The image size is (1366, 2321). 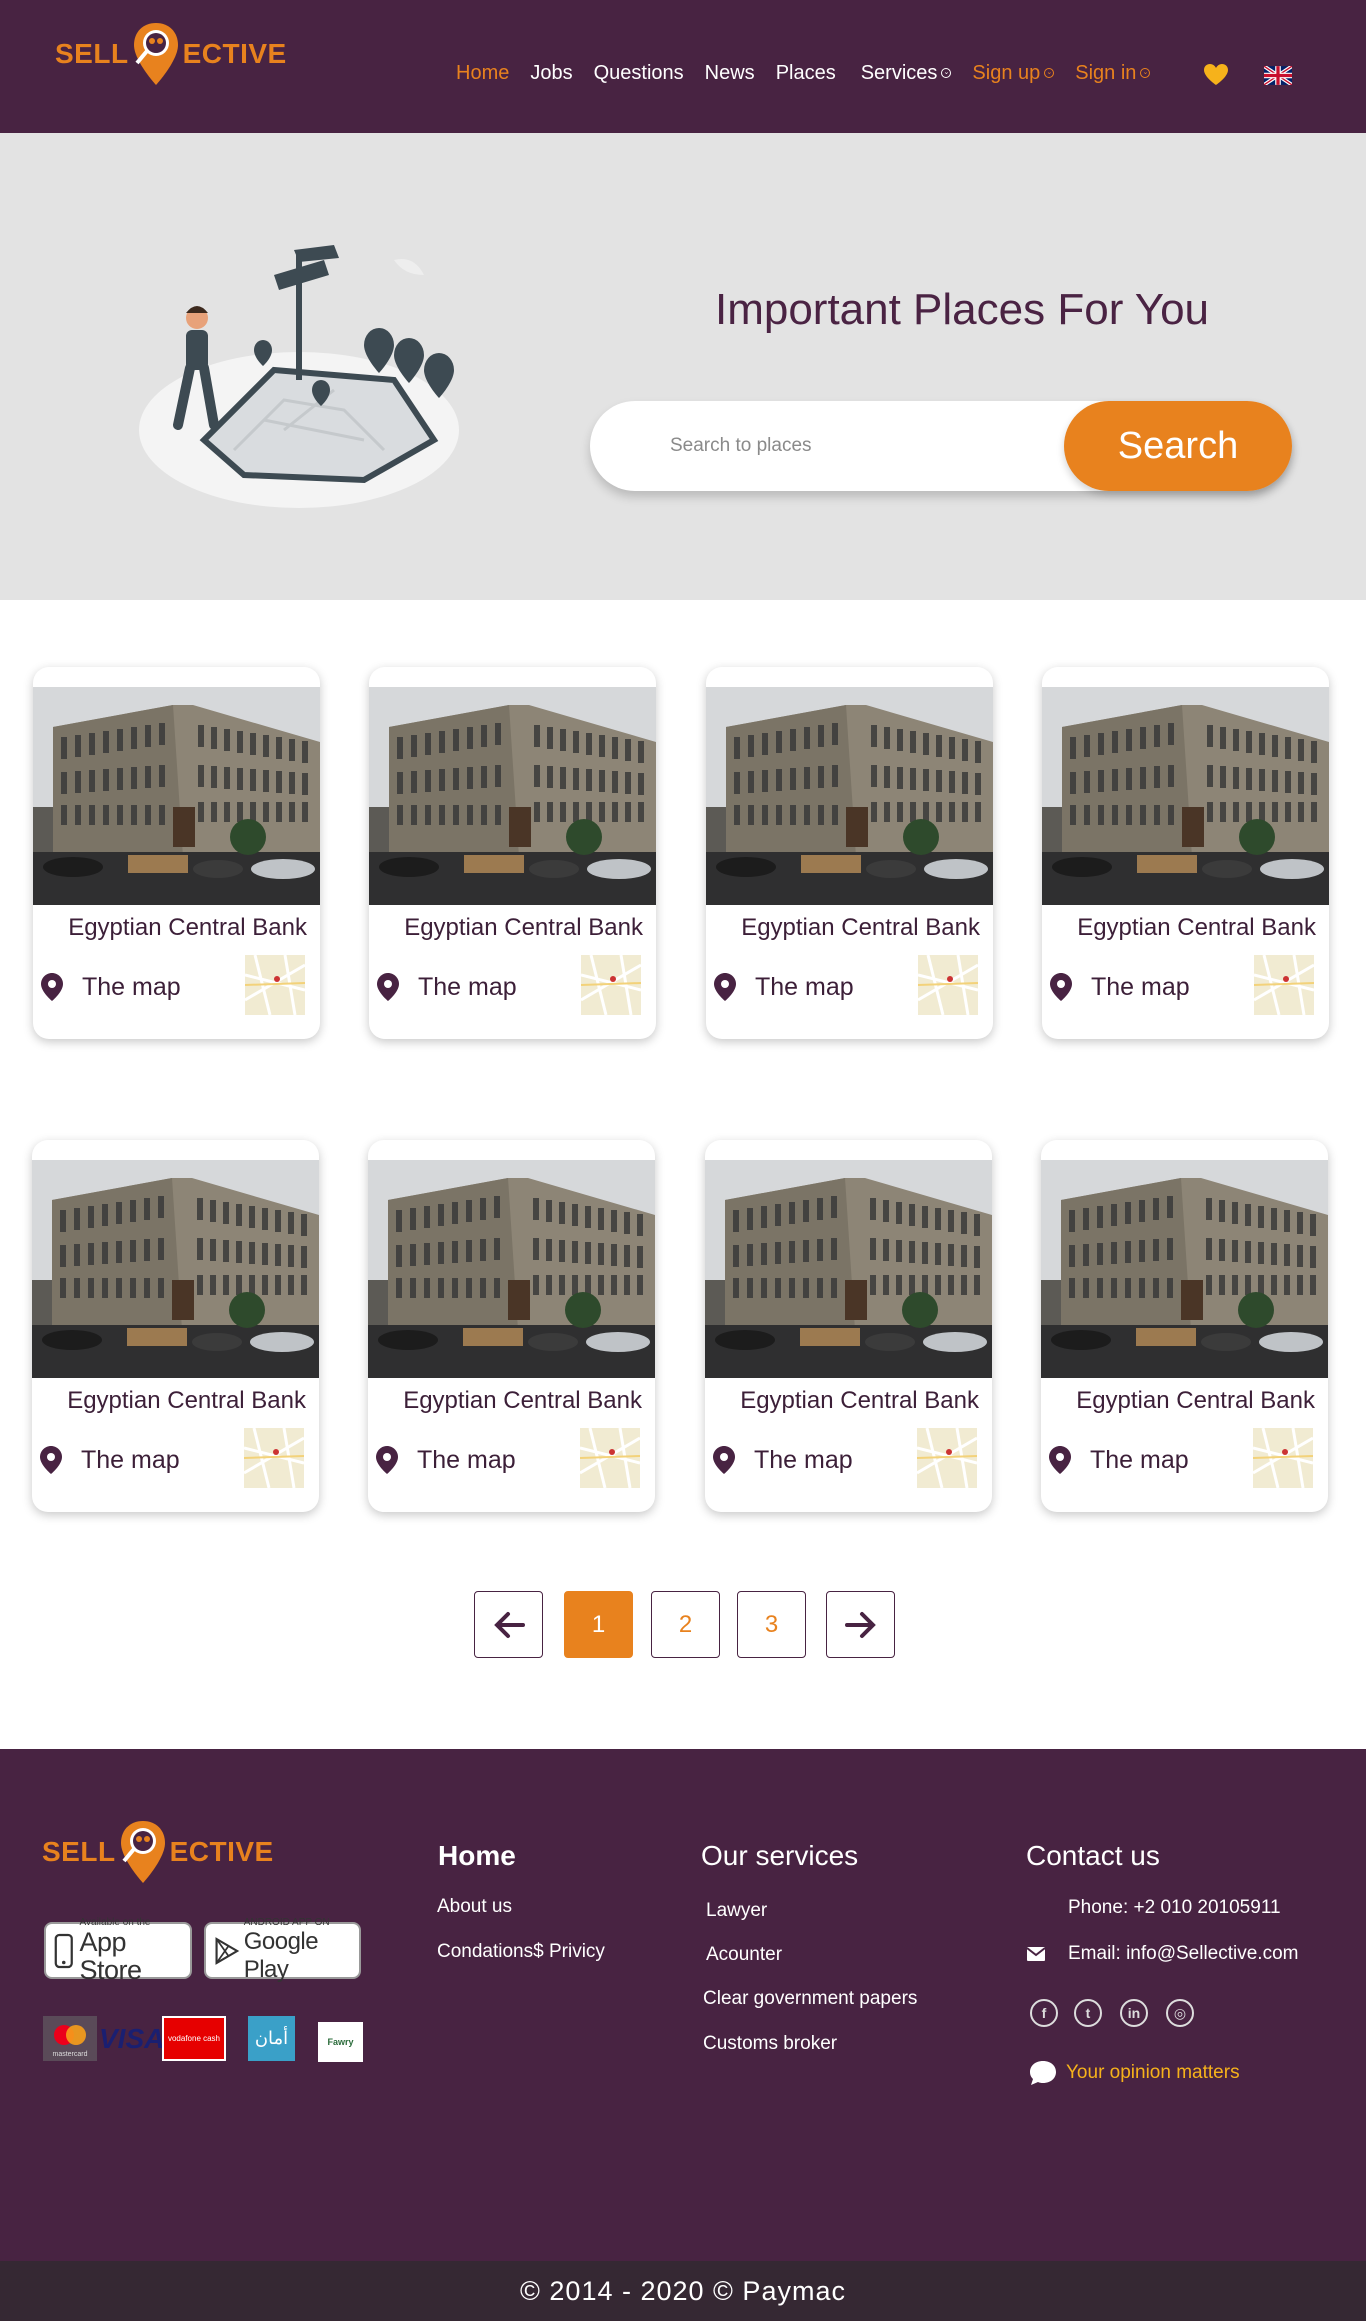 I want to click on google-play-badge: ANDROID APP ON Google Play, so click(x=282, y=1950).